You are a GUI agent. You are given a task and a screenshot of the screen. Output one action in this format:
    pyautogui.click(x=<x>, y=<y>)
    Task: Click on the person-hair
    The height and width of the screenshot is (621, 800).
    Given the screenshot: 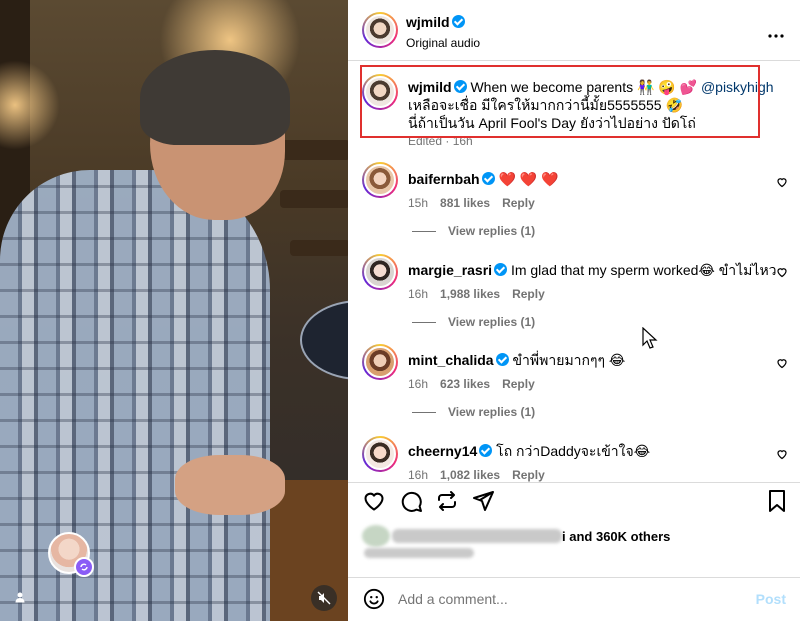 What is the action you would take?
    pyautogui.click(x=215, y=97)
    